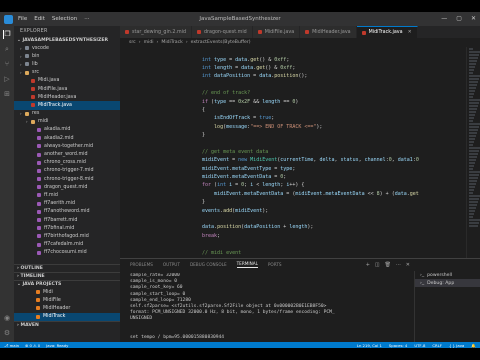  I want to click on tree-item: MidiFile.java, so click(67, 89).